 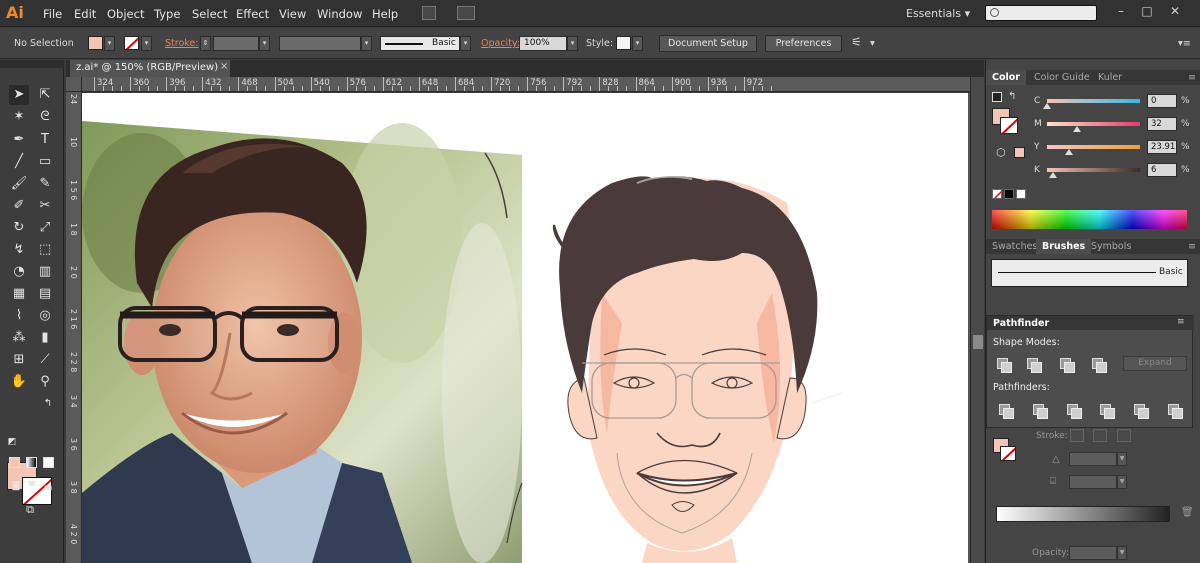 What do you see at coordinates (856, 42) in the screenshot?
I see `arrange-icon: ⚟` at bounding box center [856, 42].